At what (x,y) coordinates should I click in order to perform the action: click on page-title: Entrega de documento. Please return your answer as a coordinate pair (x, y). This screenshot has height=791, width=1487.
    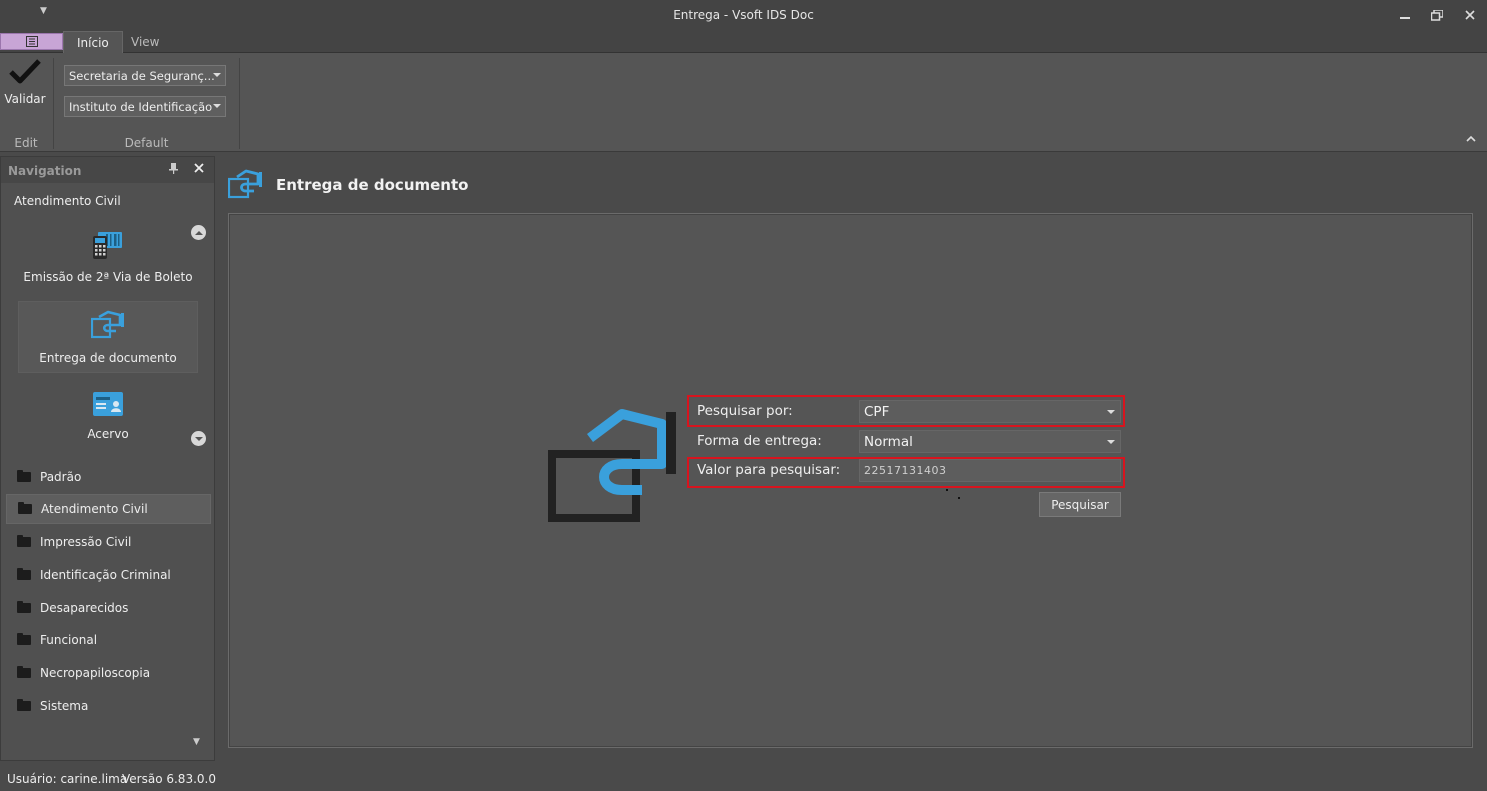
    Looking at the image, I should click on (372, 185).